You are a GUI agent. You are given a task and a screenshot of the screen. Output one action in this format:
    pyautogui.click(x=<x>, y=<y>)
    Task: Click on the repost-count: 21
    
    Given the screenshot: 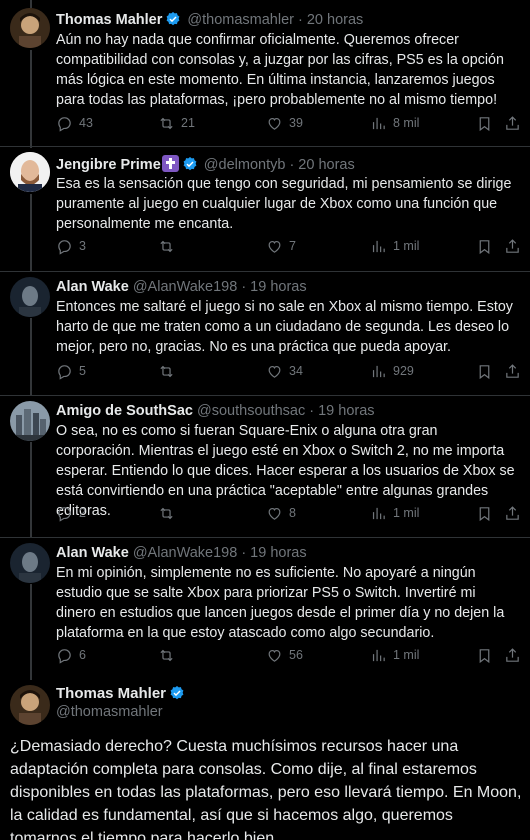 What is the action you would take?
    pyautogui.click(x=188, y=123)
    